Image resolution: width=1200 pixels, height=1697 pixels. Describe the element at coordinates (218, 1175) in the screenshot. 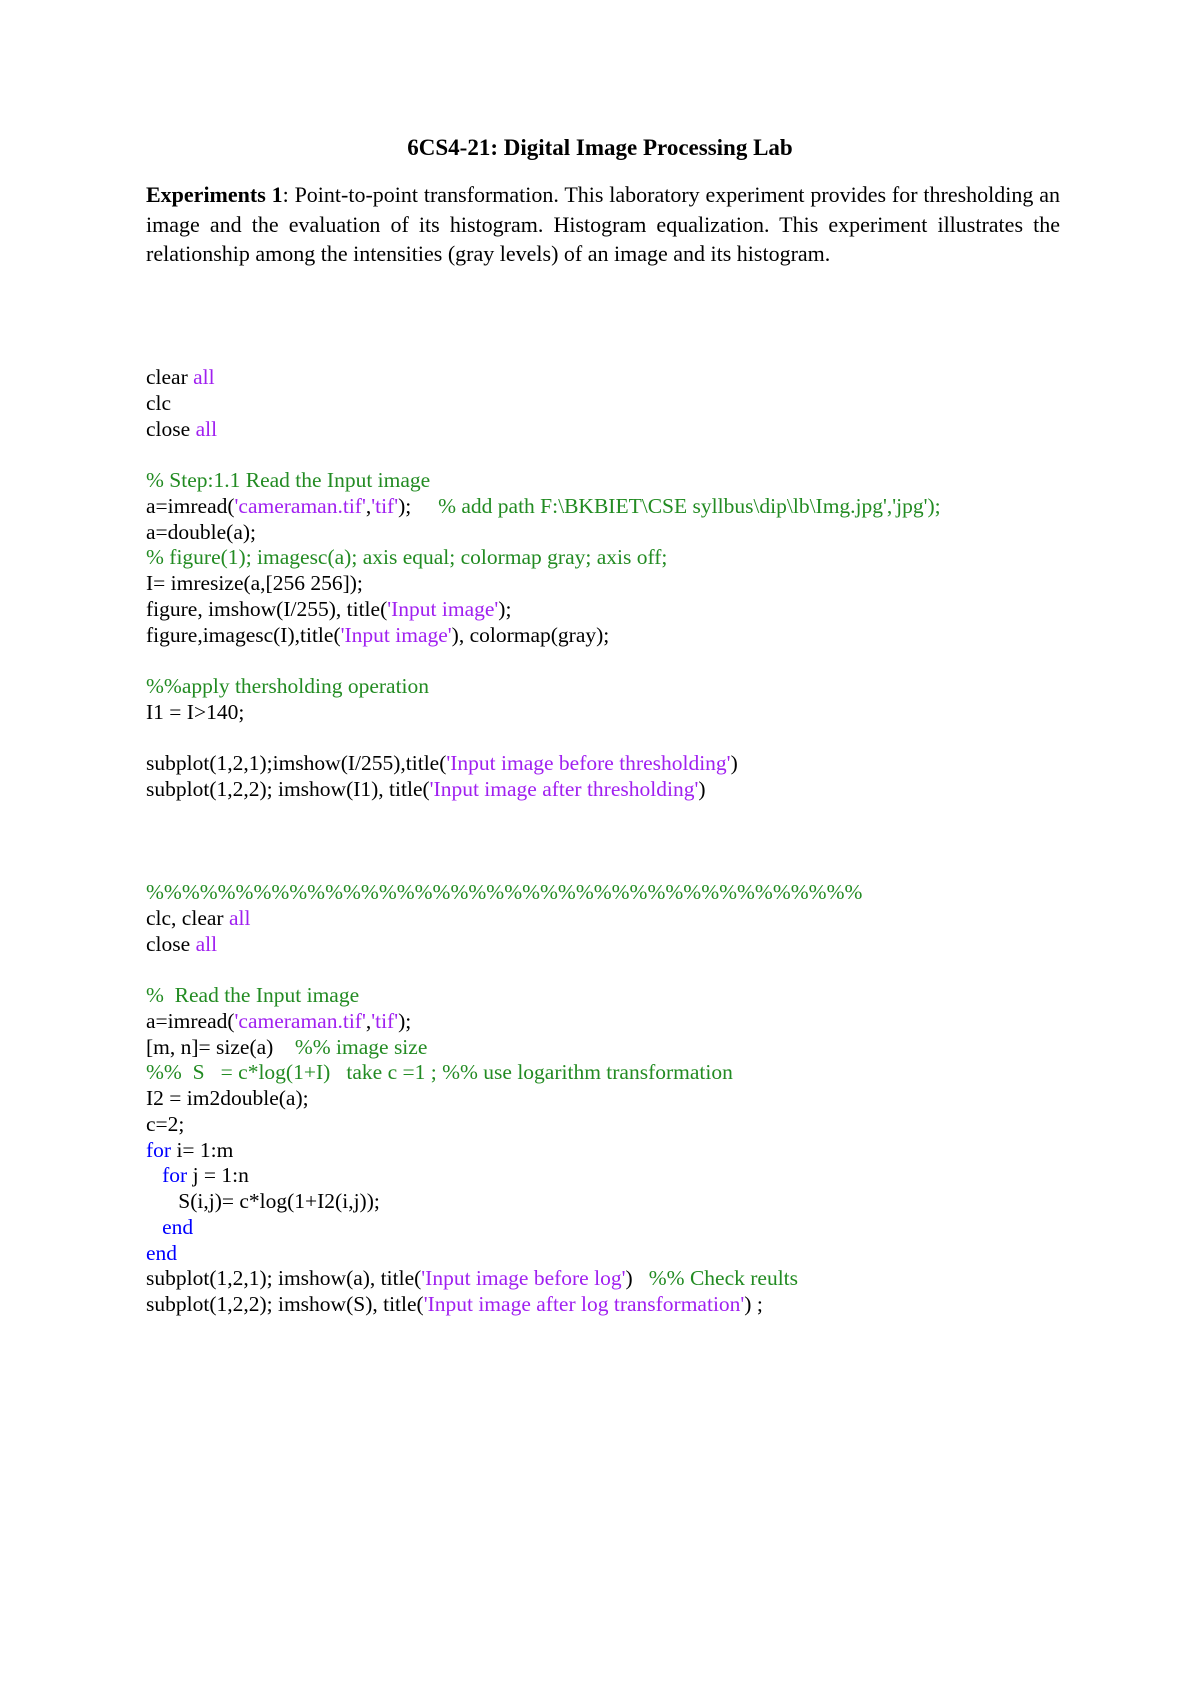

I see `code-text: j = 1:n` at that location.